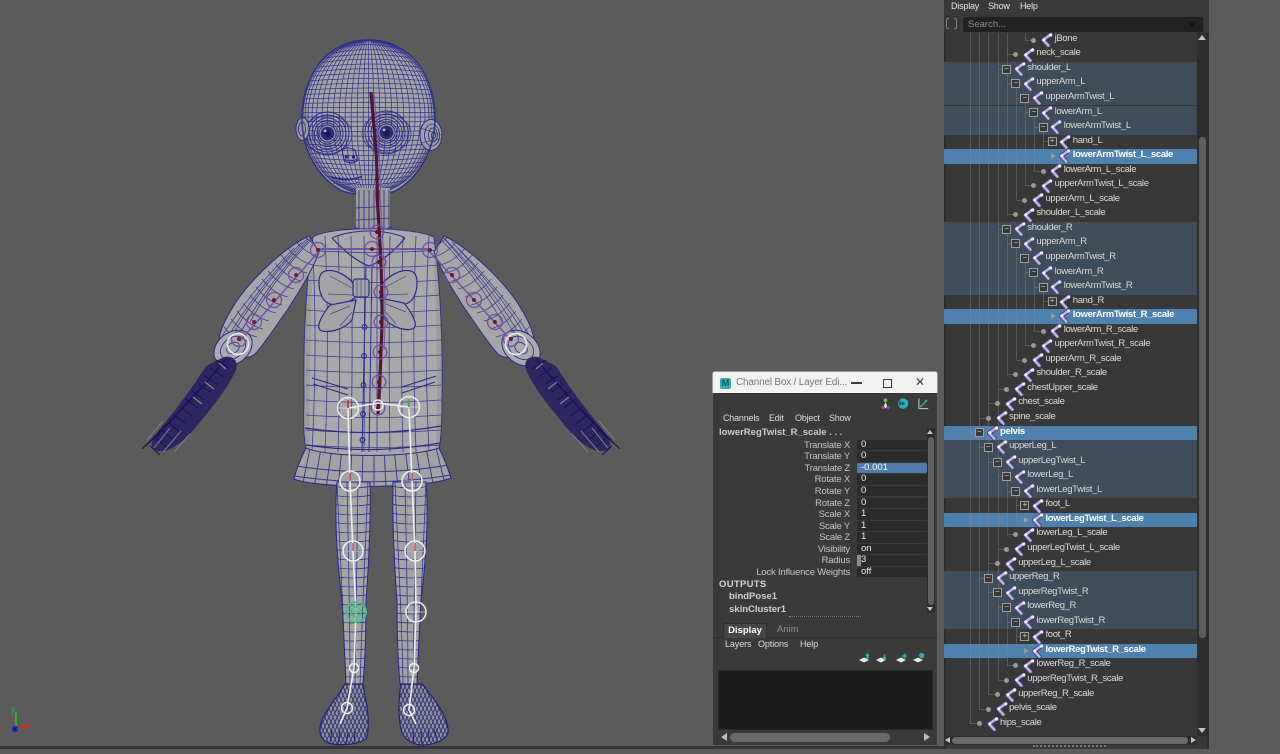 The image size is (1280, 754). What do you see at coordinates (13, 709) in the screenshot?
I see `svg-text: y` at bounding box center [13, 709].